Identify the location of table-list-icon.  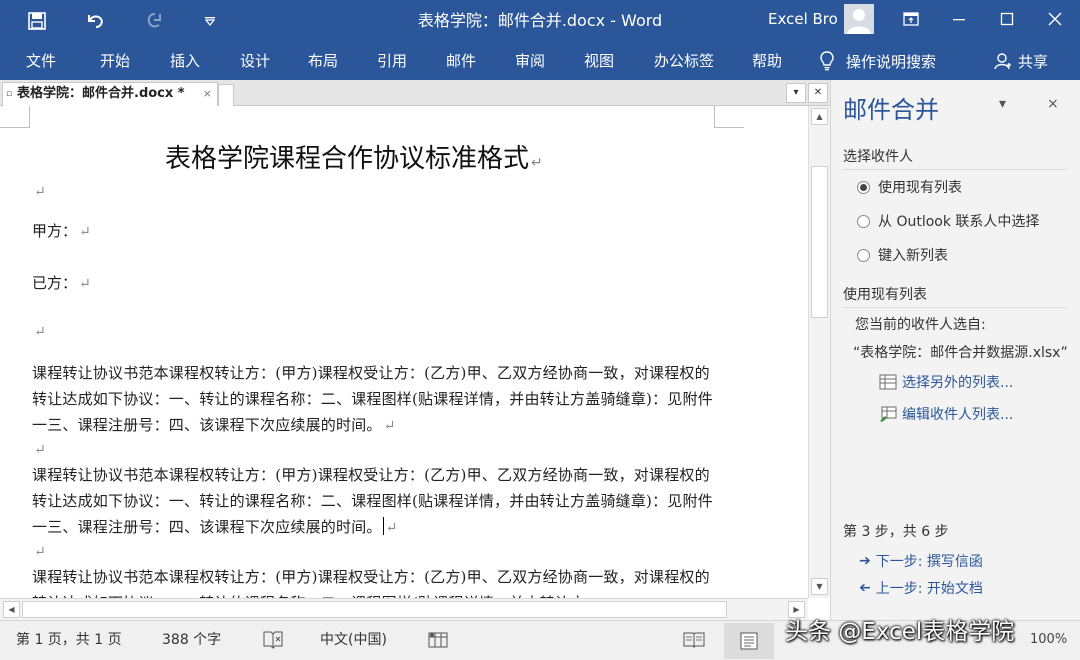
(888, 382).